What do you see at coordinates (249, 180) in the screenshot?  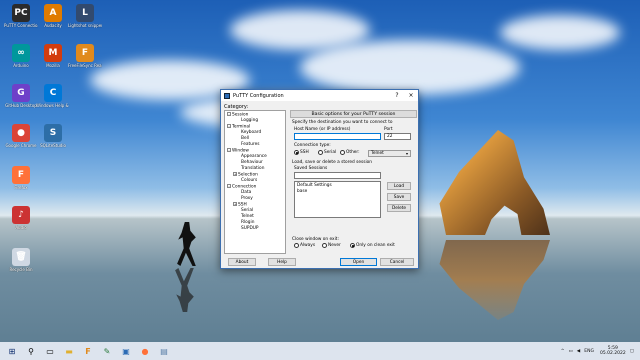 I see `tree-item-label: Colours` at bounding box center [249, 180].